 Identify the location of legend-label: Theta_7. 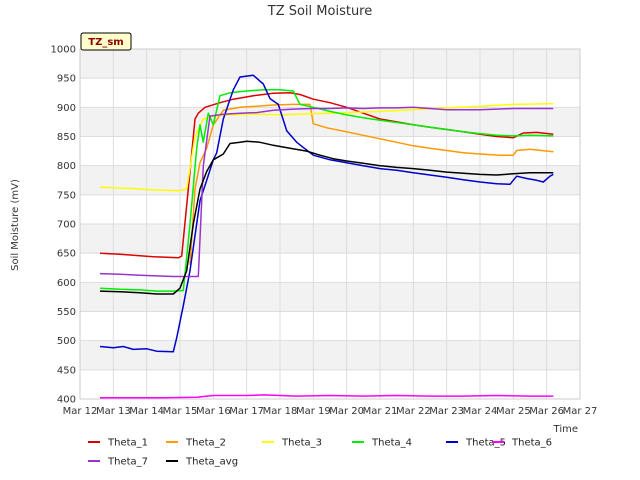
(127, 462).